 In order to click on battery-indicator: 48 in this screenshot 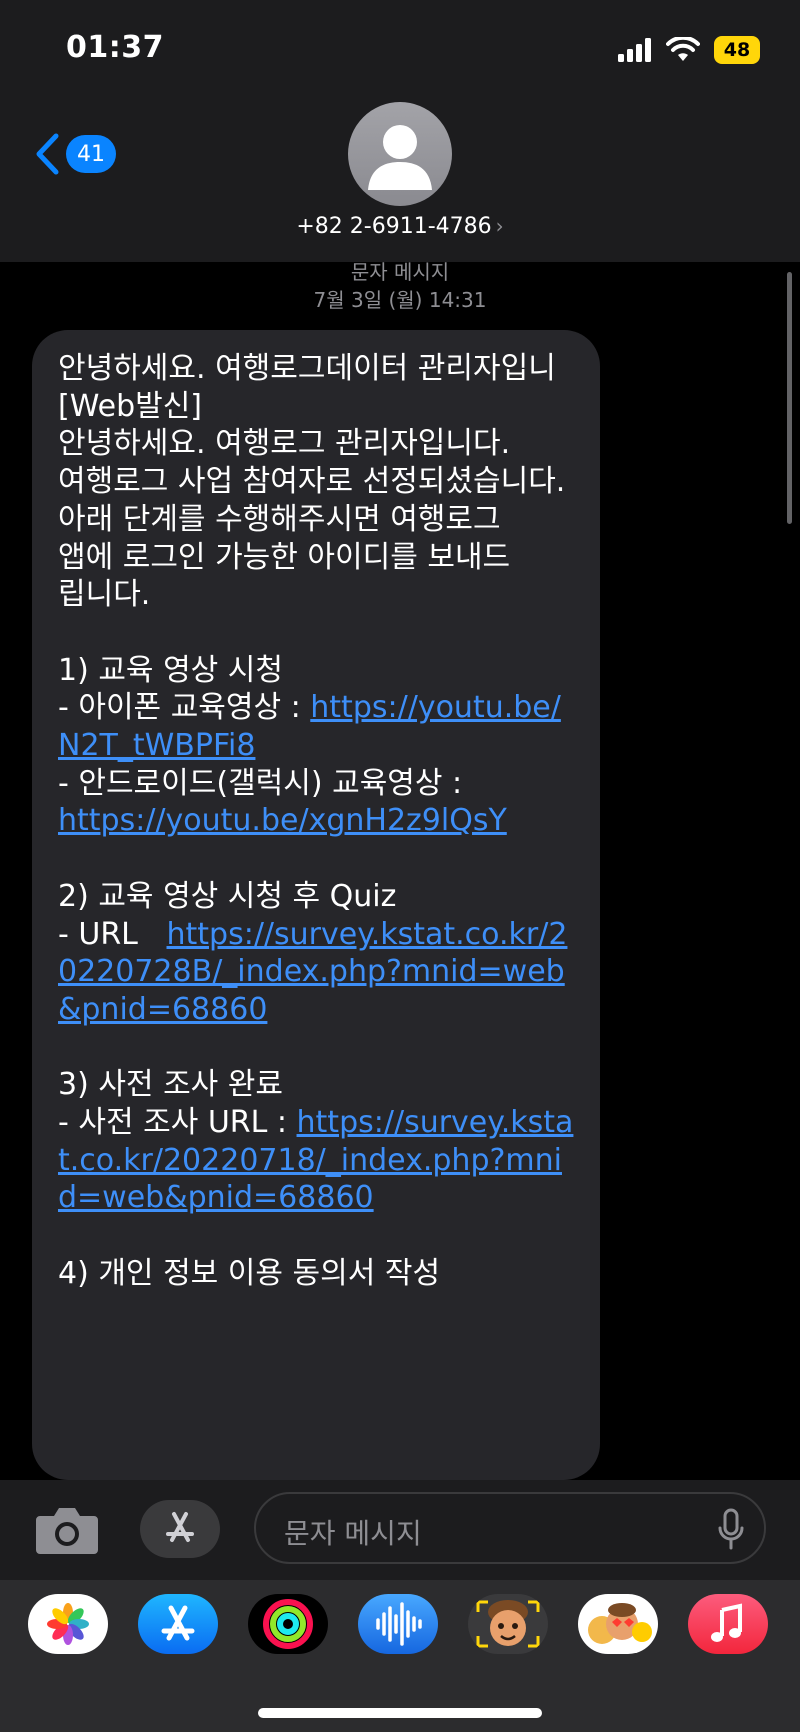, I will do `click(737, 50)`.